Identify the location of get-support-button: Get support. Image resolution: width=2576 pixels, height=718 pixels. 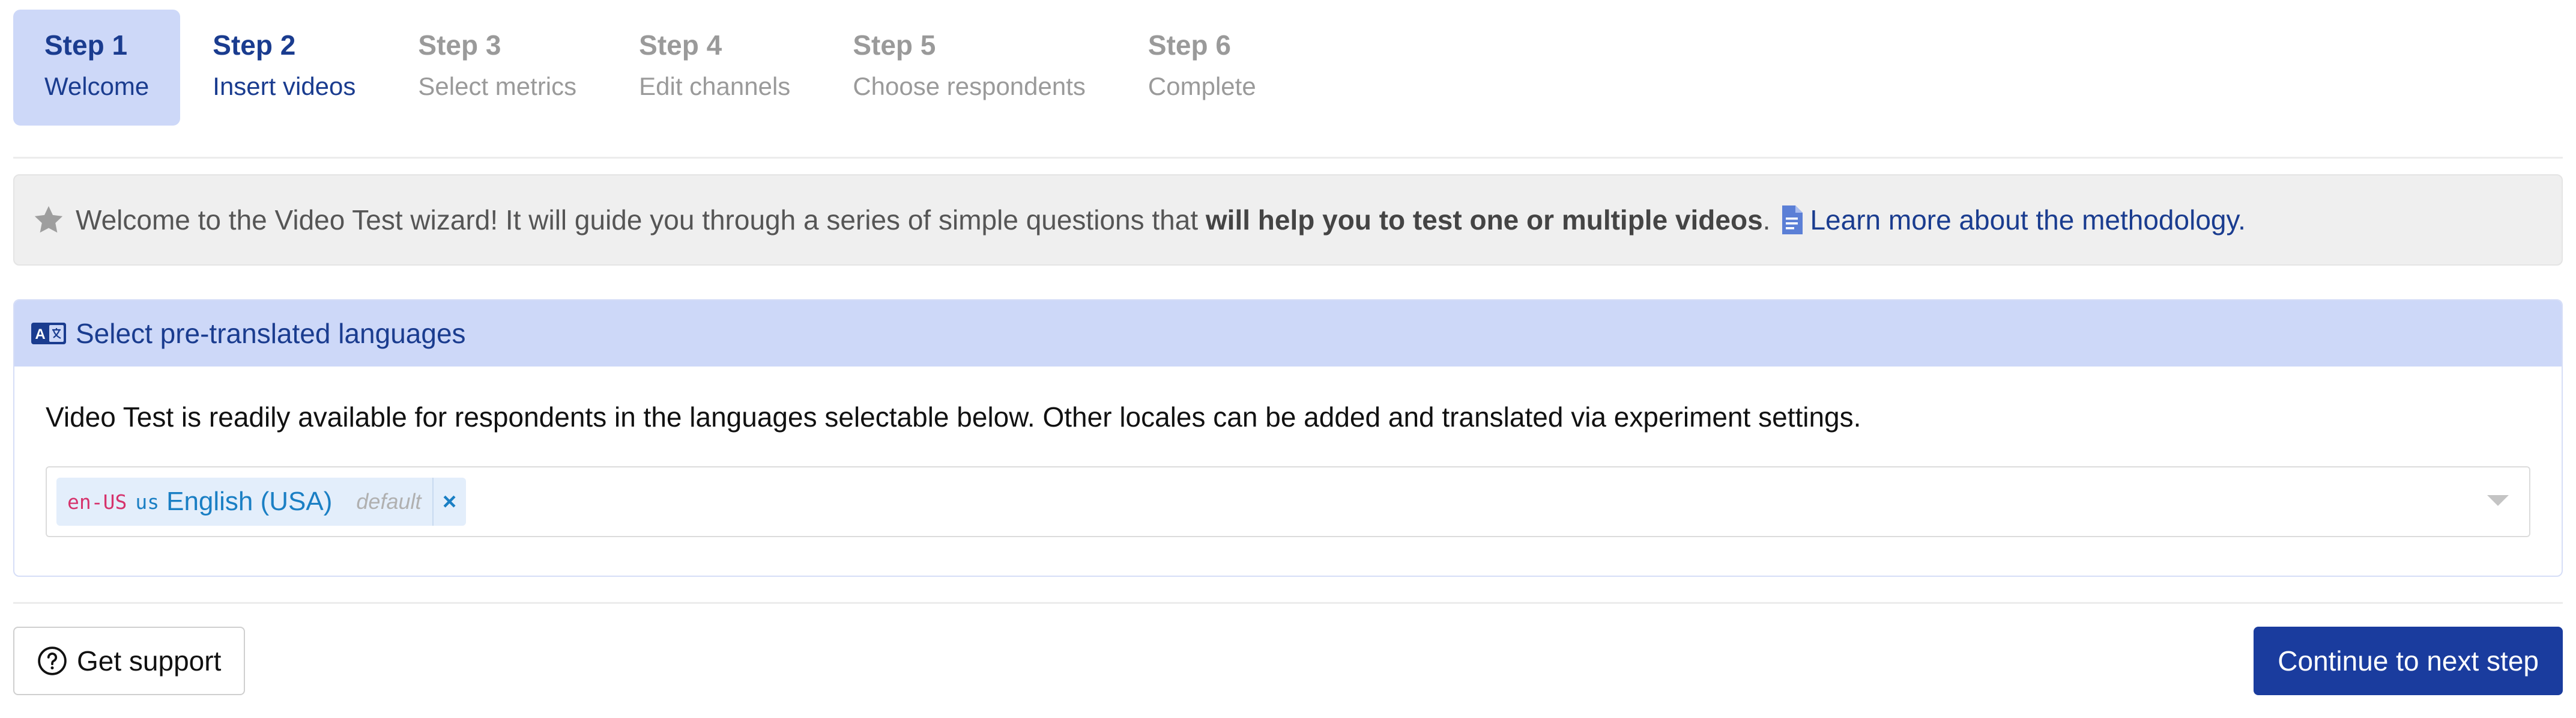
(129, 661).